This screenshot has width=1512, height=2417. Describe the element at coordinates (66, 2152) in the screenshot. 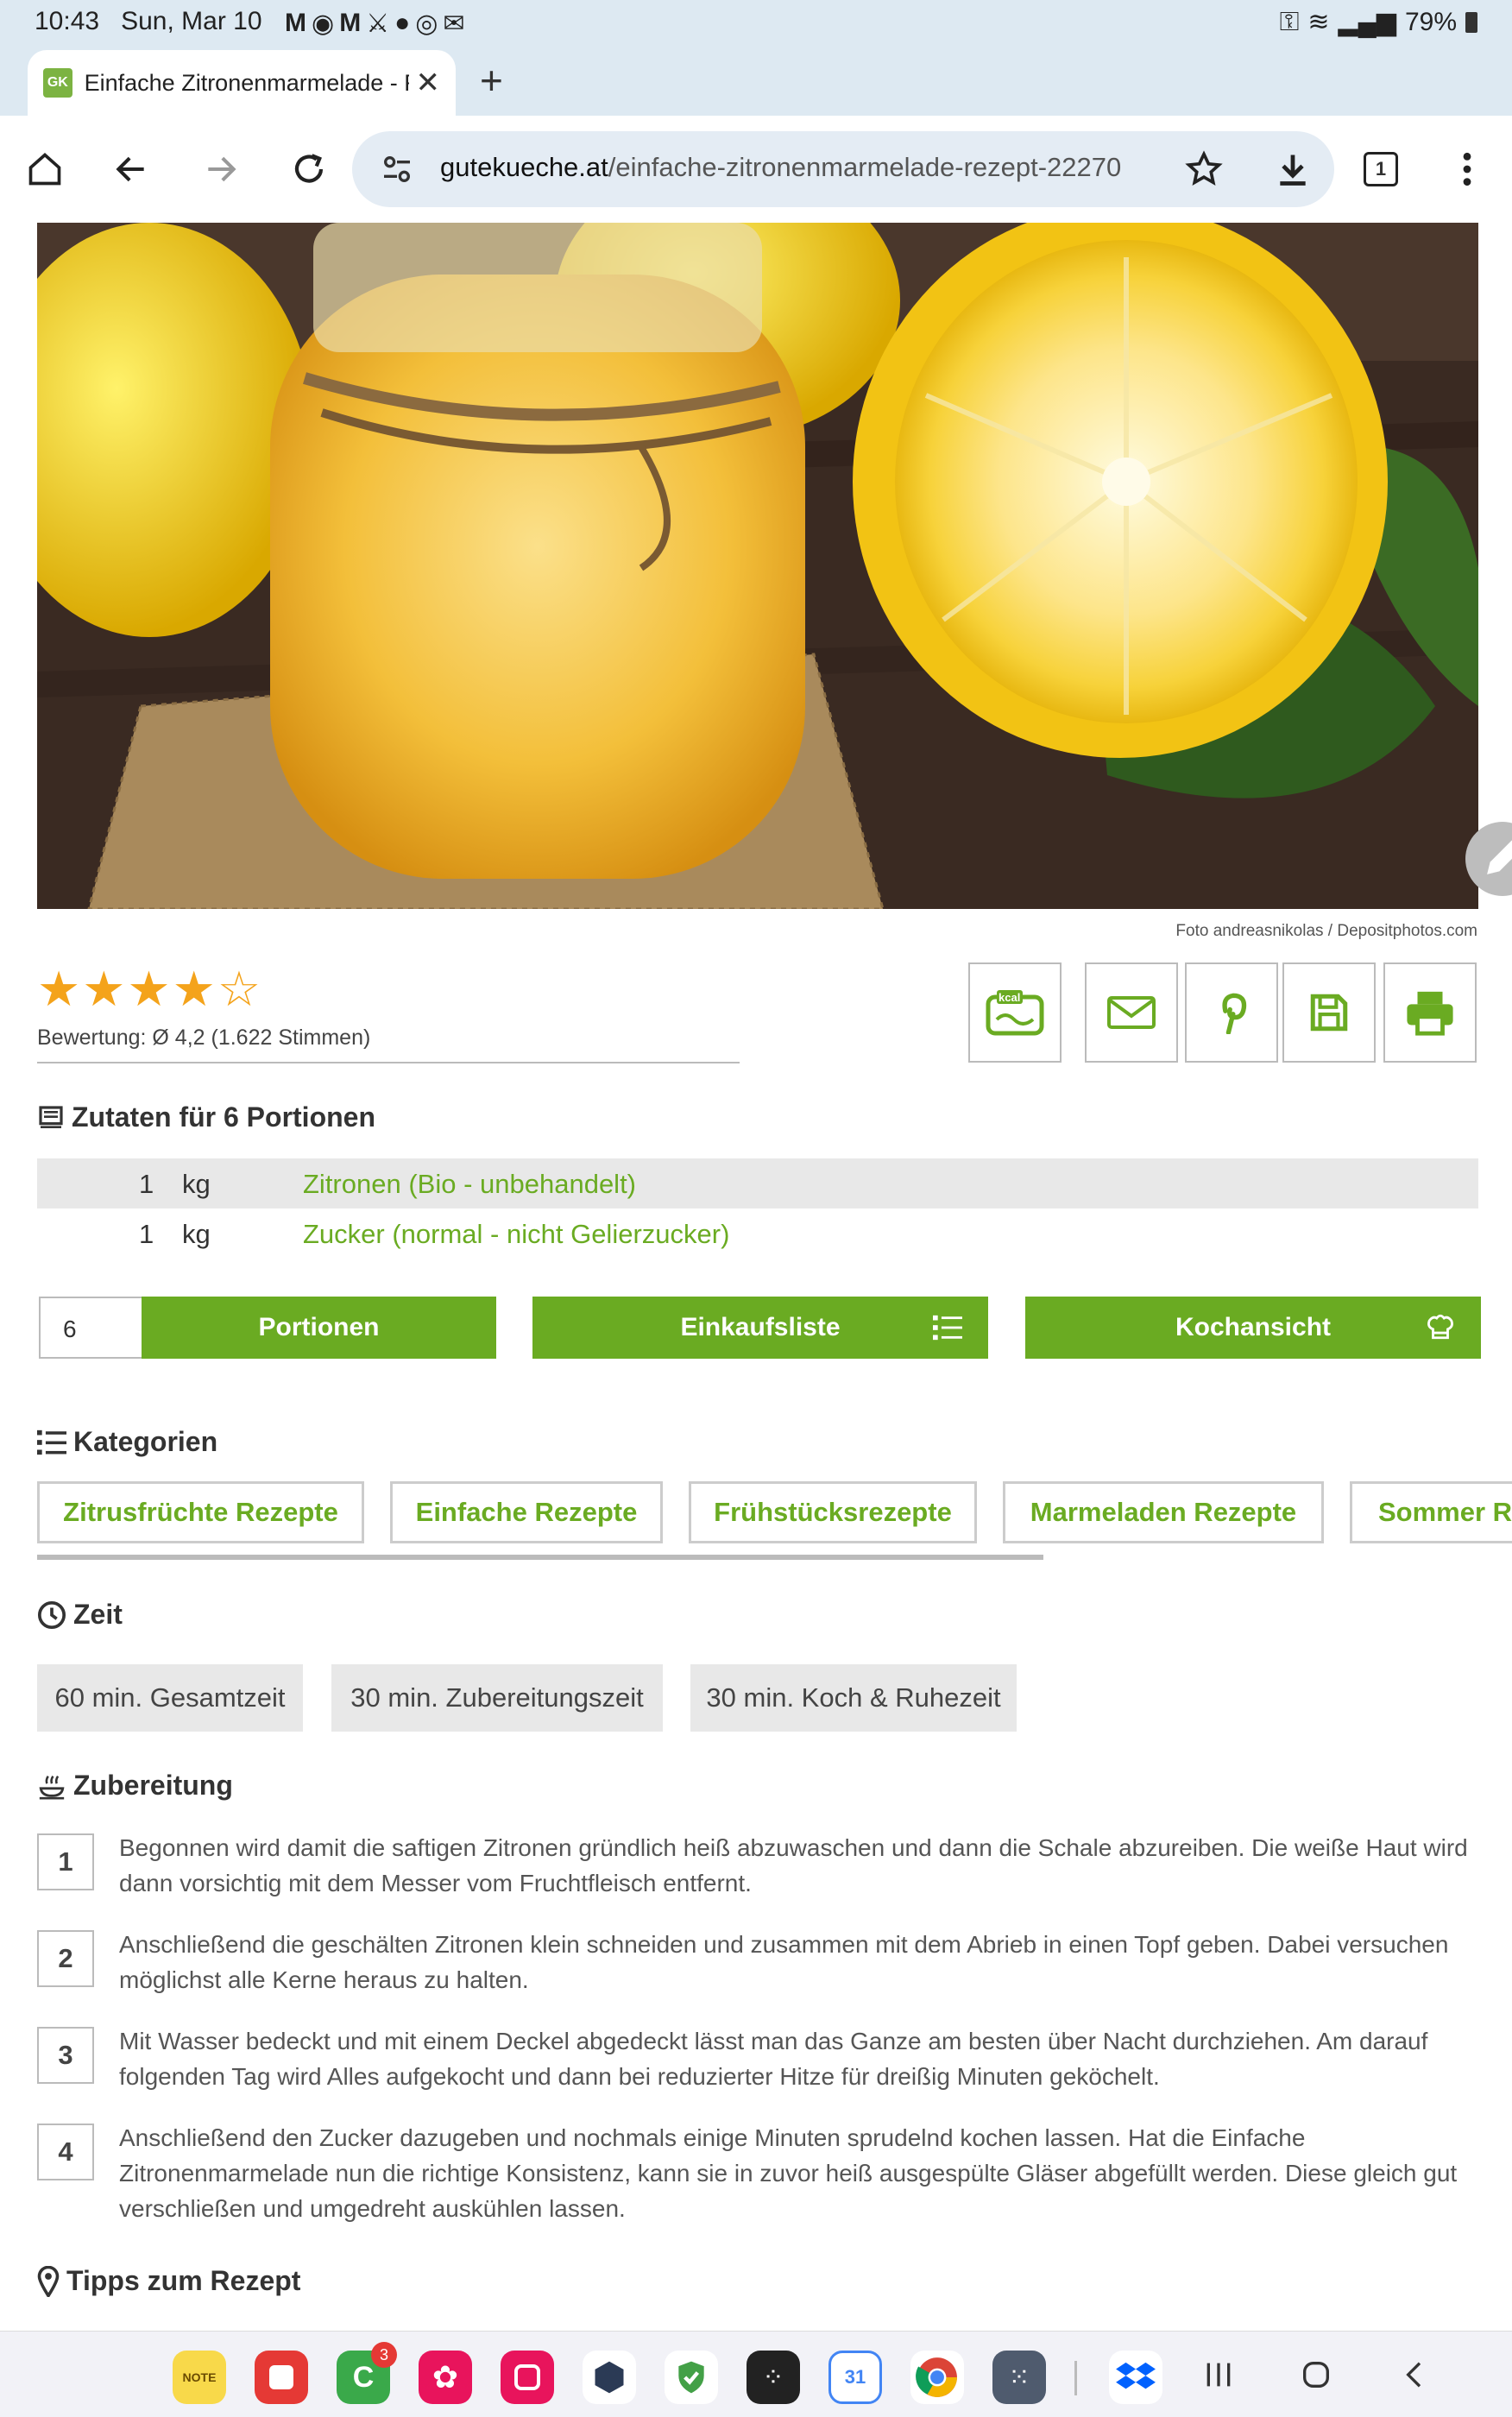

I see `step-number: 4` at that location.